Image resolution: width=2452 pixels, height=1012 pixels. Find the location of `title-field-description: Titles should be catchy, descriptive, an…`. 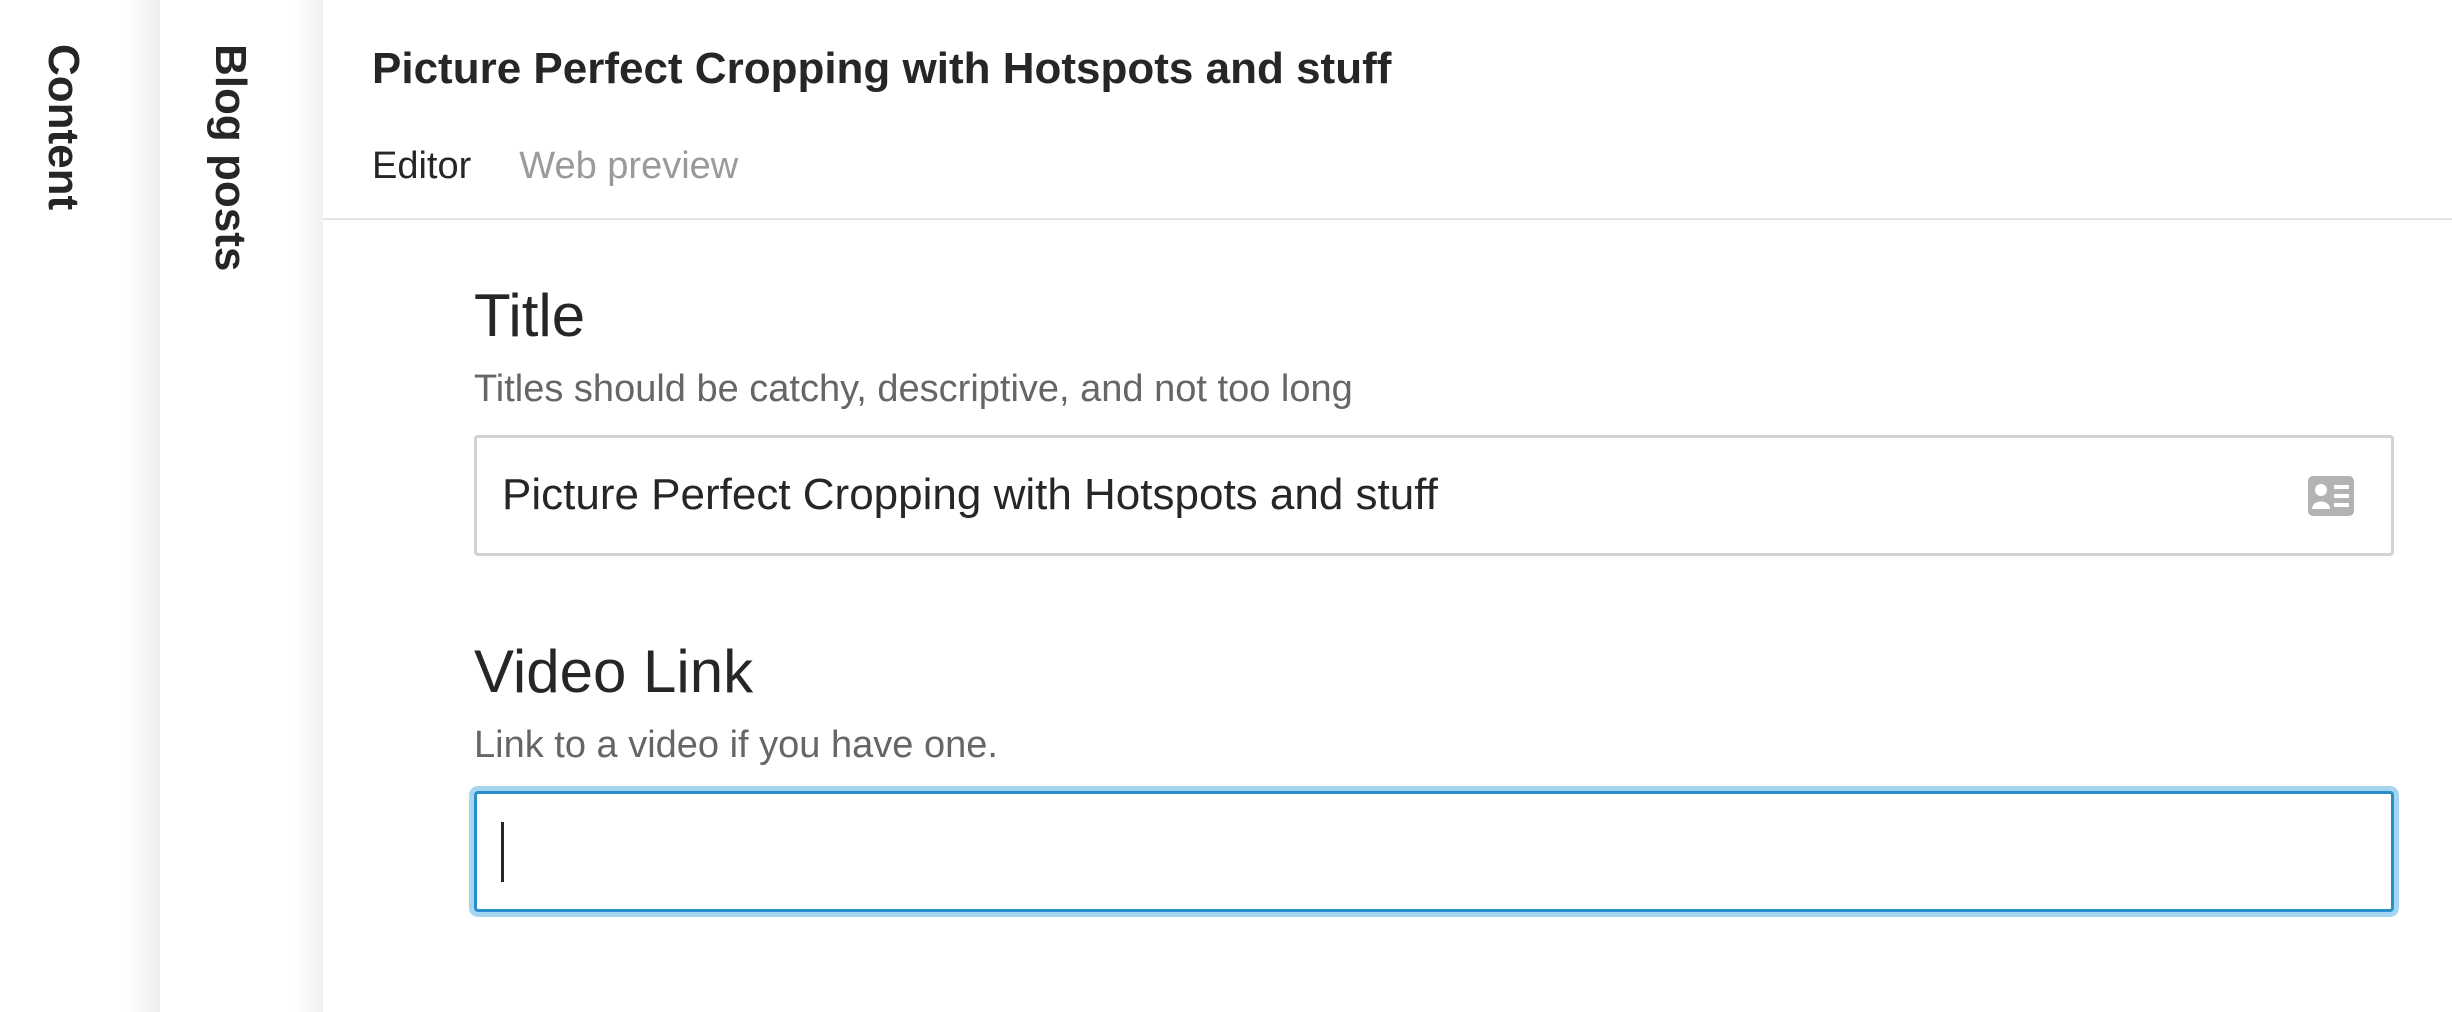

title-field-description: Titles should be catchy, descriptive, an… is located at coordinates (913, 389).